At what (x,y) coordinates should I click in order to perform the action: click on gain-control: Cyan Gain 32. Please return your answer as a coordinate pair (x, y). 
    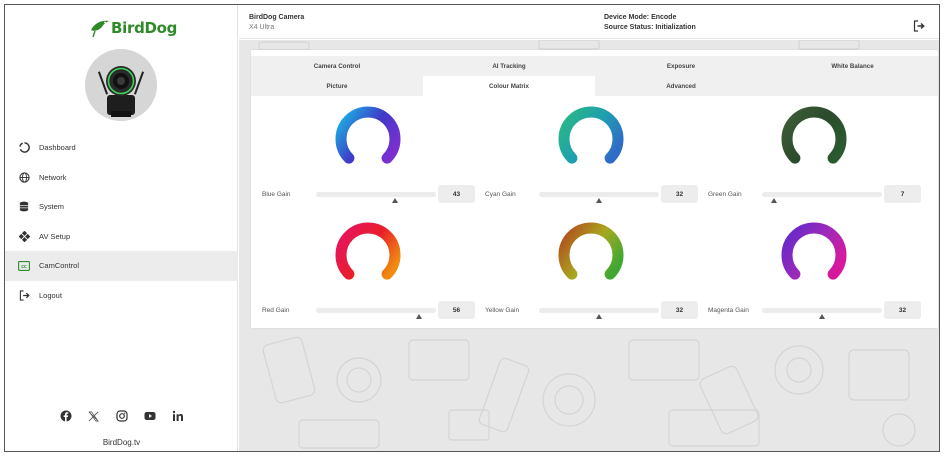
    Looking at the image, I should click on (588, 154).